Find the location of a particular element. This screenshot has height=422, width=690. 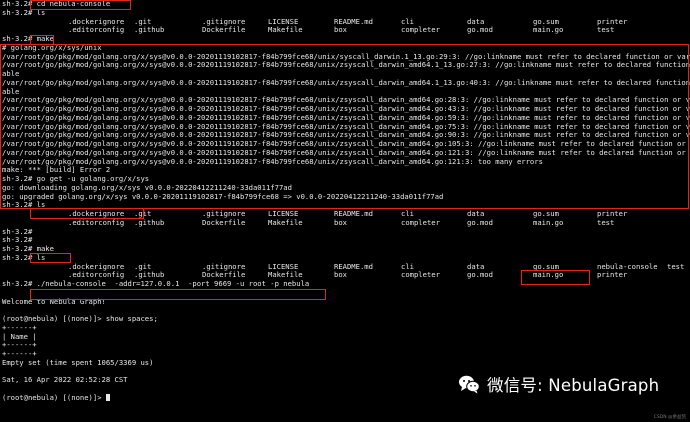

terminal-line: Empty set (time spent 1065/3369 us) is located at coordinates (78, 362).